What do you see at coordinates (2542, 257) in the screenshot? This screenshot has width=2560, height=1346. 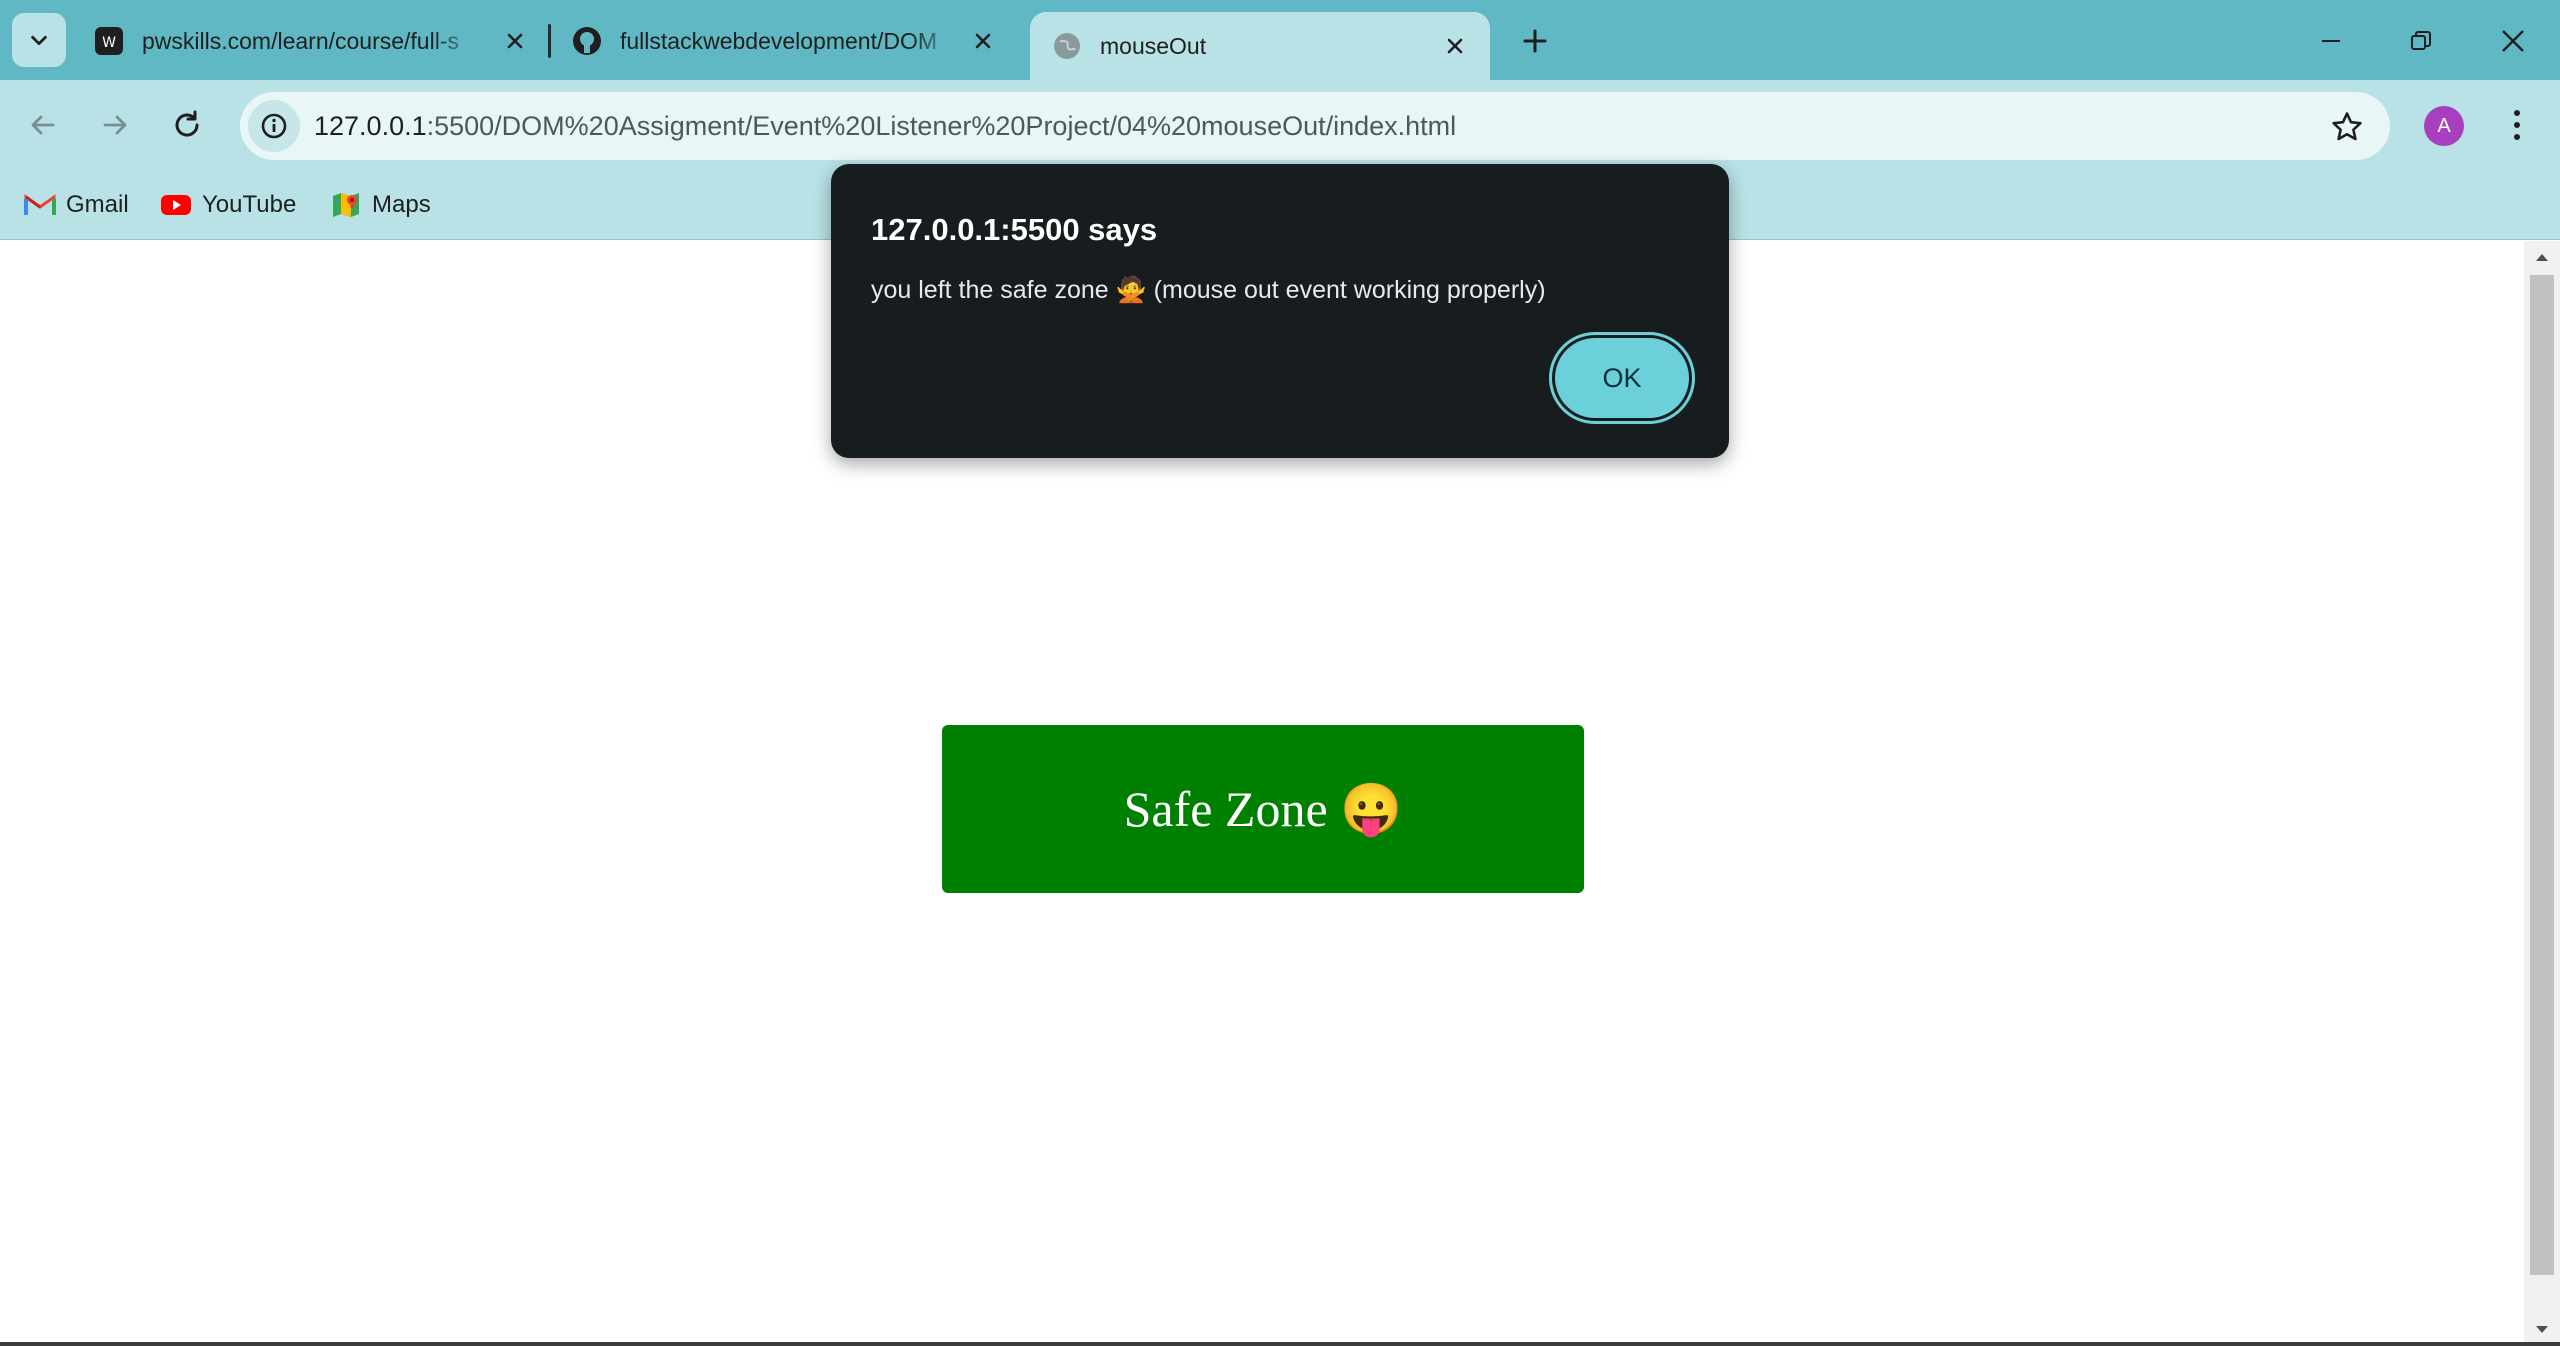 I see `scroll-up-arrow-icon` at bounding box center [2542, 257].